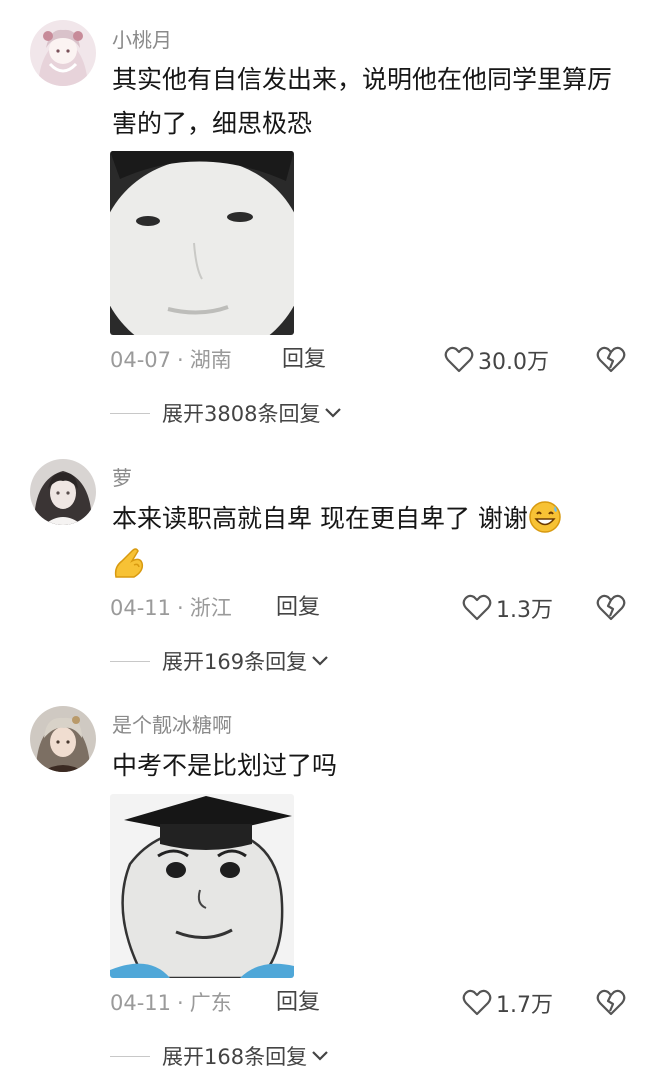 This screenshot has height=1078, width=660. Describe the element at coordinates (545, 517) in the screenshot. I see `grinning-sweat-emoji-icon` at that location.